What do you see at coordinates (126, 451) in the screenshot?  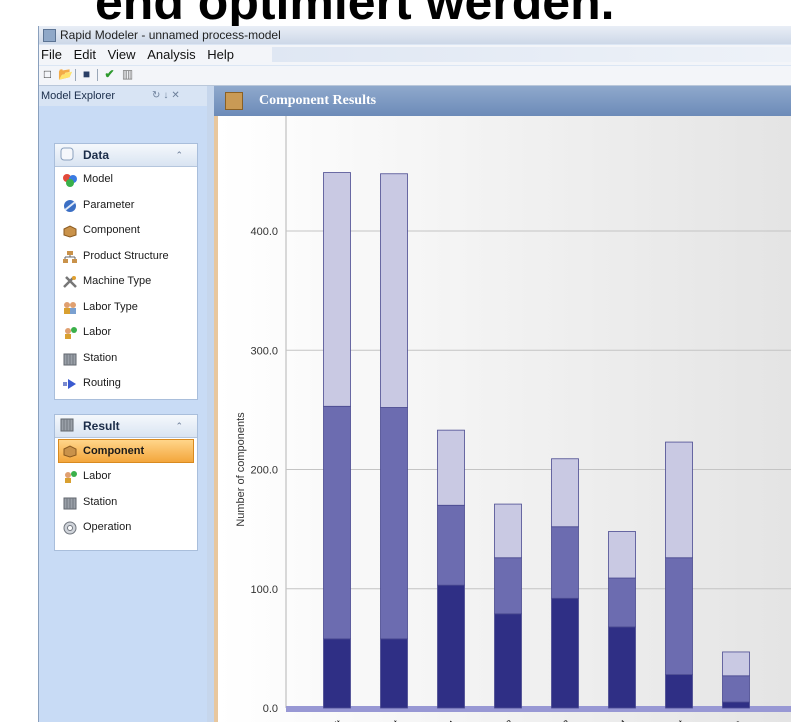 I see `result-item-component: Component` at bounding box center [126, 451].